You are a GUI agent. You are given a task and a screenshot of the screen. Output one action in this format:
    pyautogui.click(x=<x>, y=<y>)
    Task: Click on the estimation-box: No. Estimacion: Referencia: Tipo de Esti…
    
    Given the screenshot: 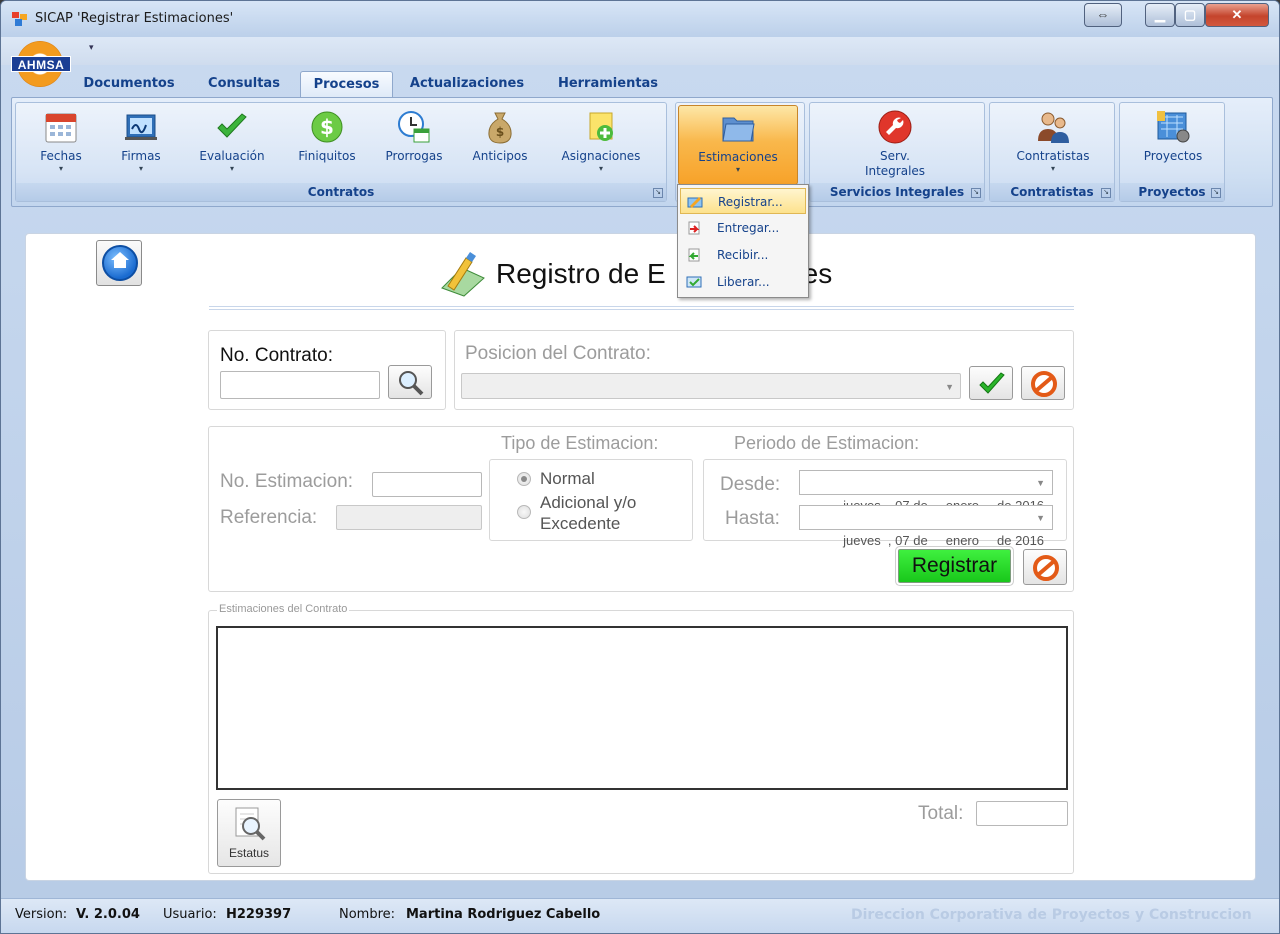 What is the action you would take?
    pyautogui.click(x=641, y=509)
    